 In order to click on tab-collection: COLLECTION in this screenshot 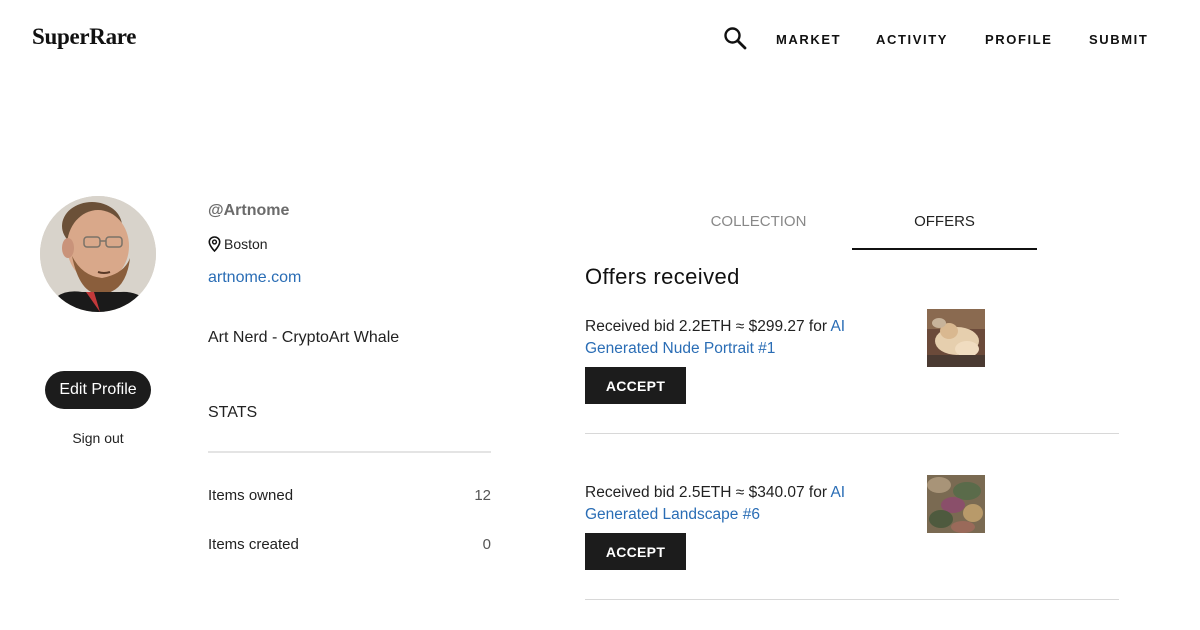, I will do `click(758, 221)`.